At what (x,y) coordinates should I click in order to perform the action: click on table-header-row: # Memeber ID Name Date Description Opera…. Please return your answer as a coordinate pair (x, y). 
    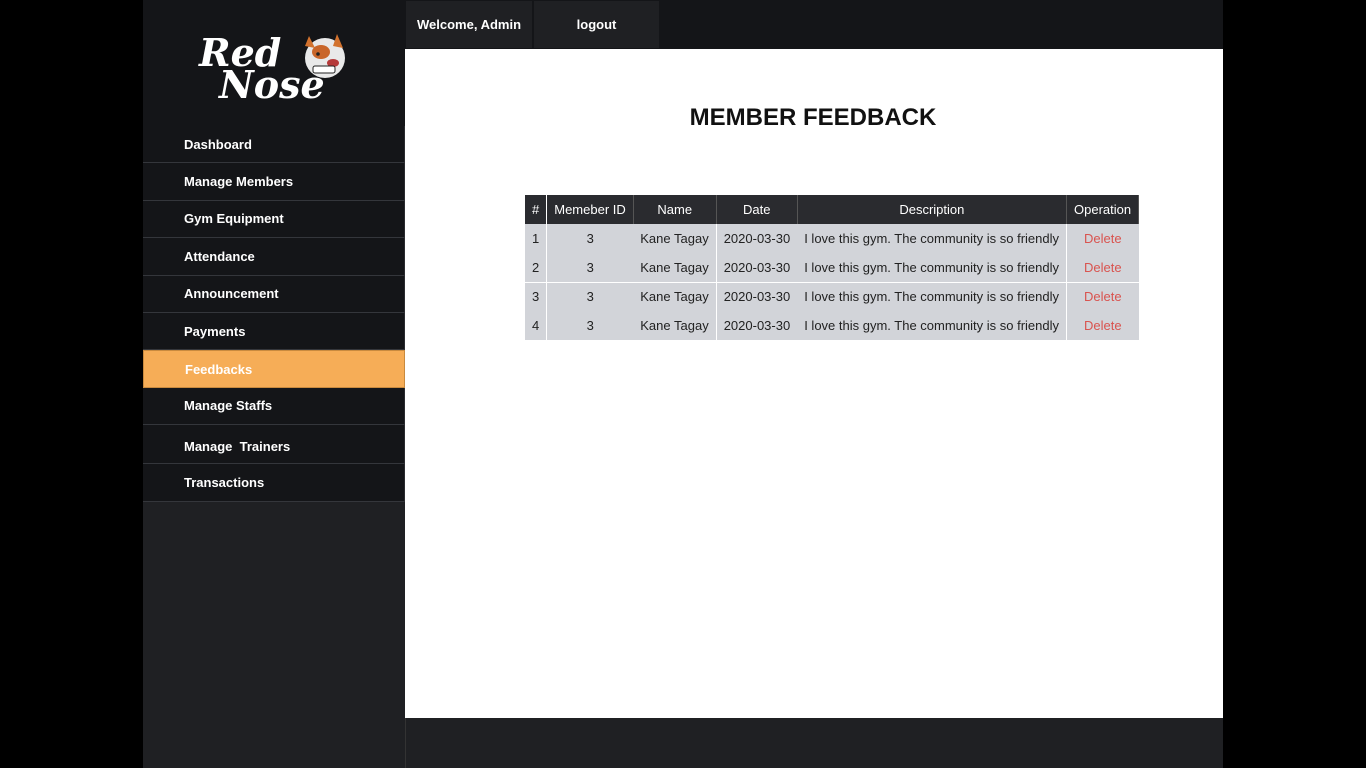
    Looking at the image, I should click on (832, 209).